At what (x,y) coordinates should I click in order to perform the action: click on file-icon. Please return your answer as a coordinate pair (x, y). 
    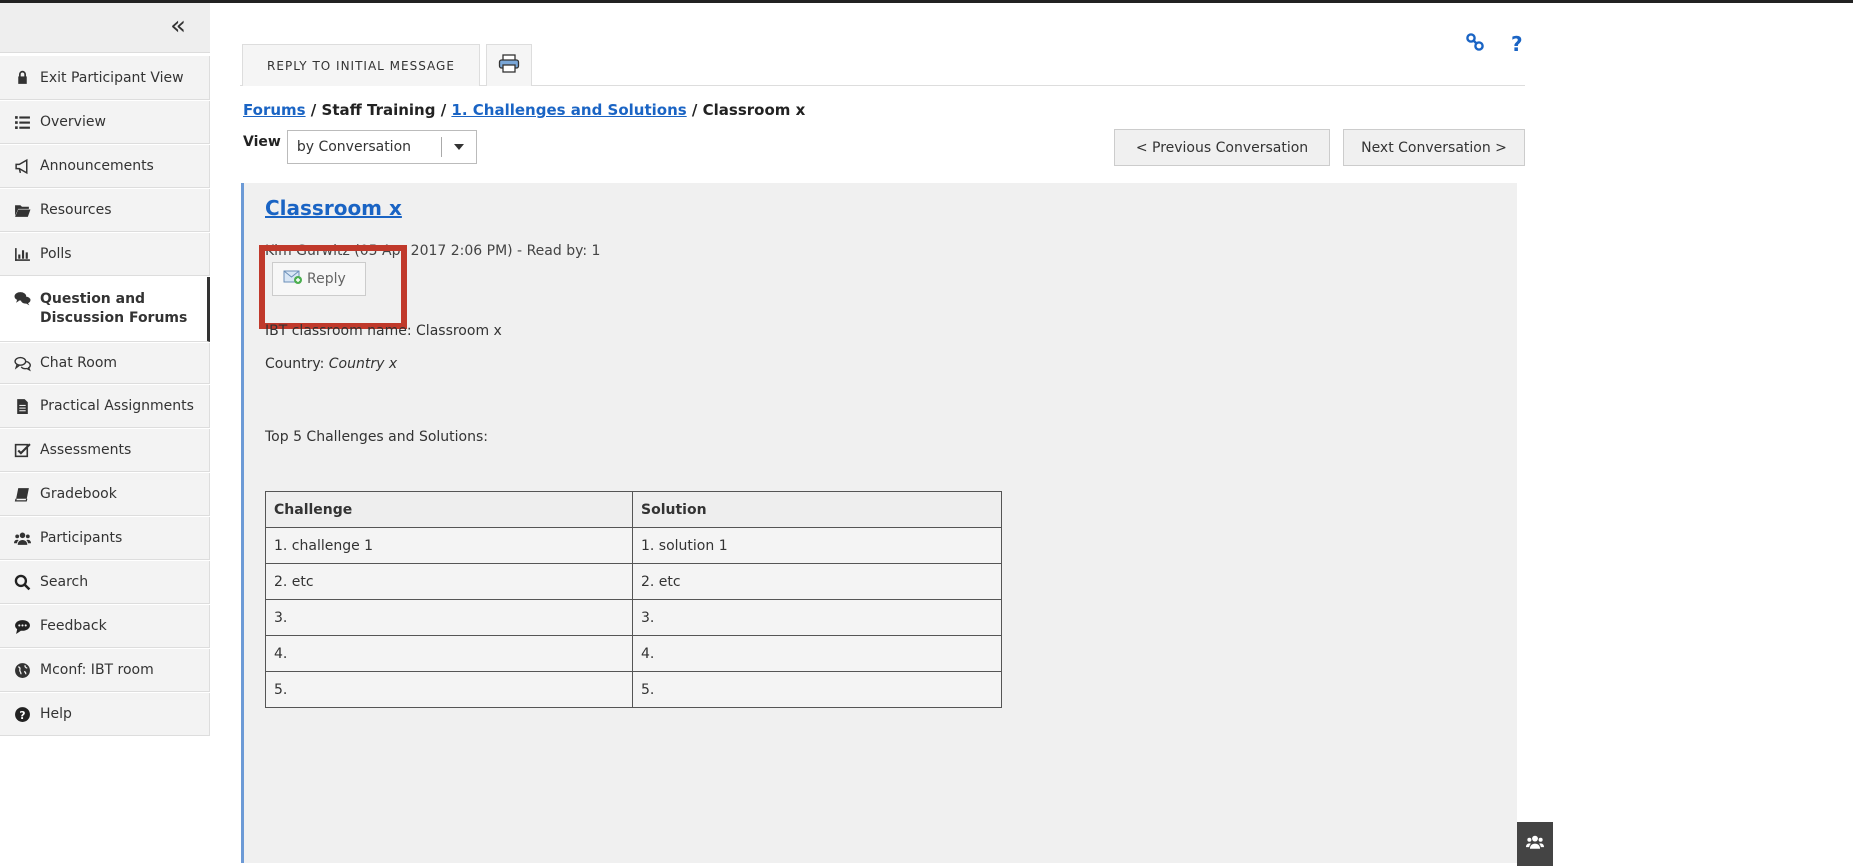
    Looking at the image, I should click on (22, 406).